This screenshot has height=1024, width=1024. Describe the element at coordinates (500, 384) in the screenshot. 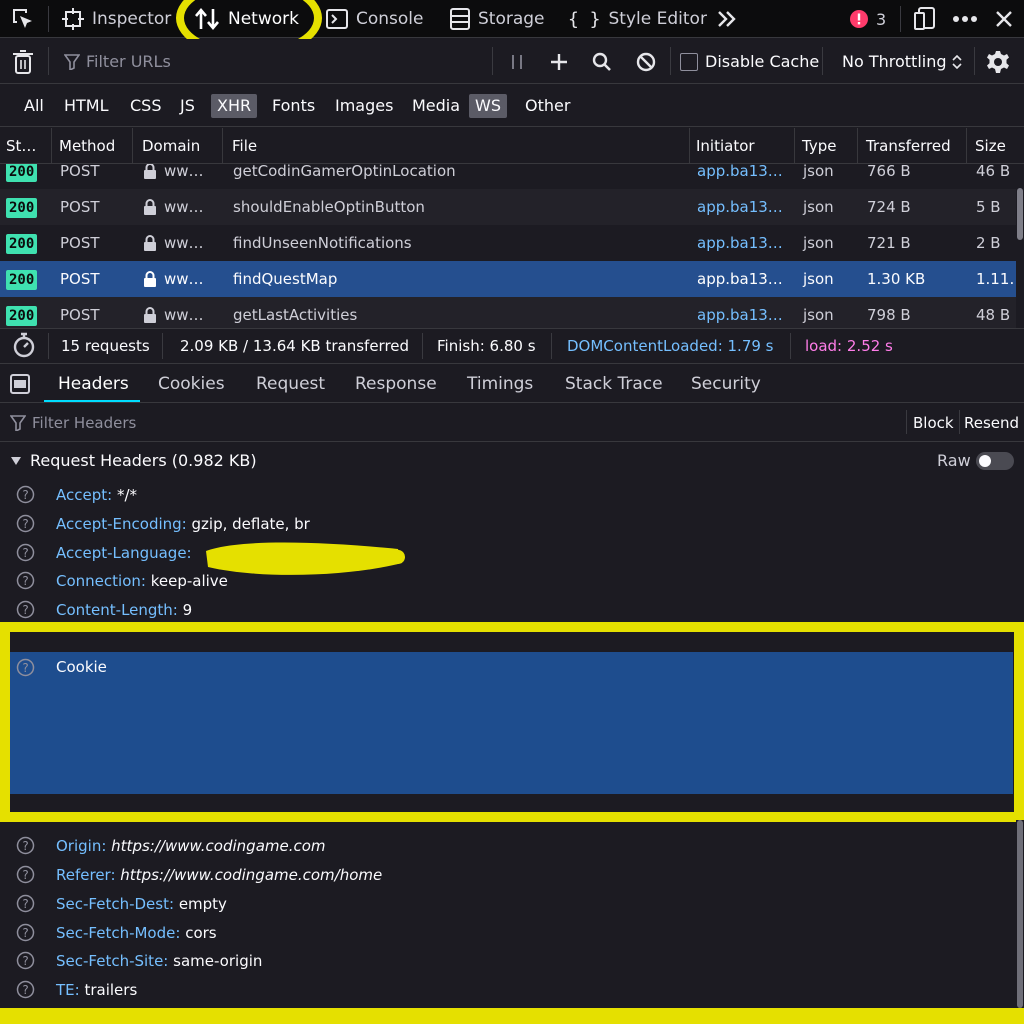

I see `tab-timings: Timings` at that location.